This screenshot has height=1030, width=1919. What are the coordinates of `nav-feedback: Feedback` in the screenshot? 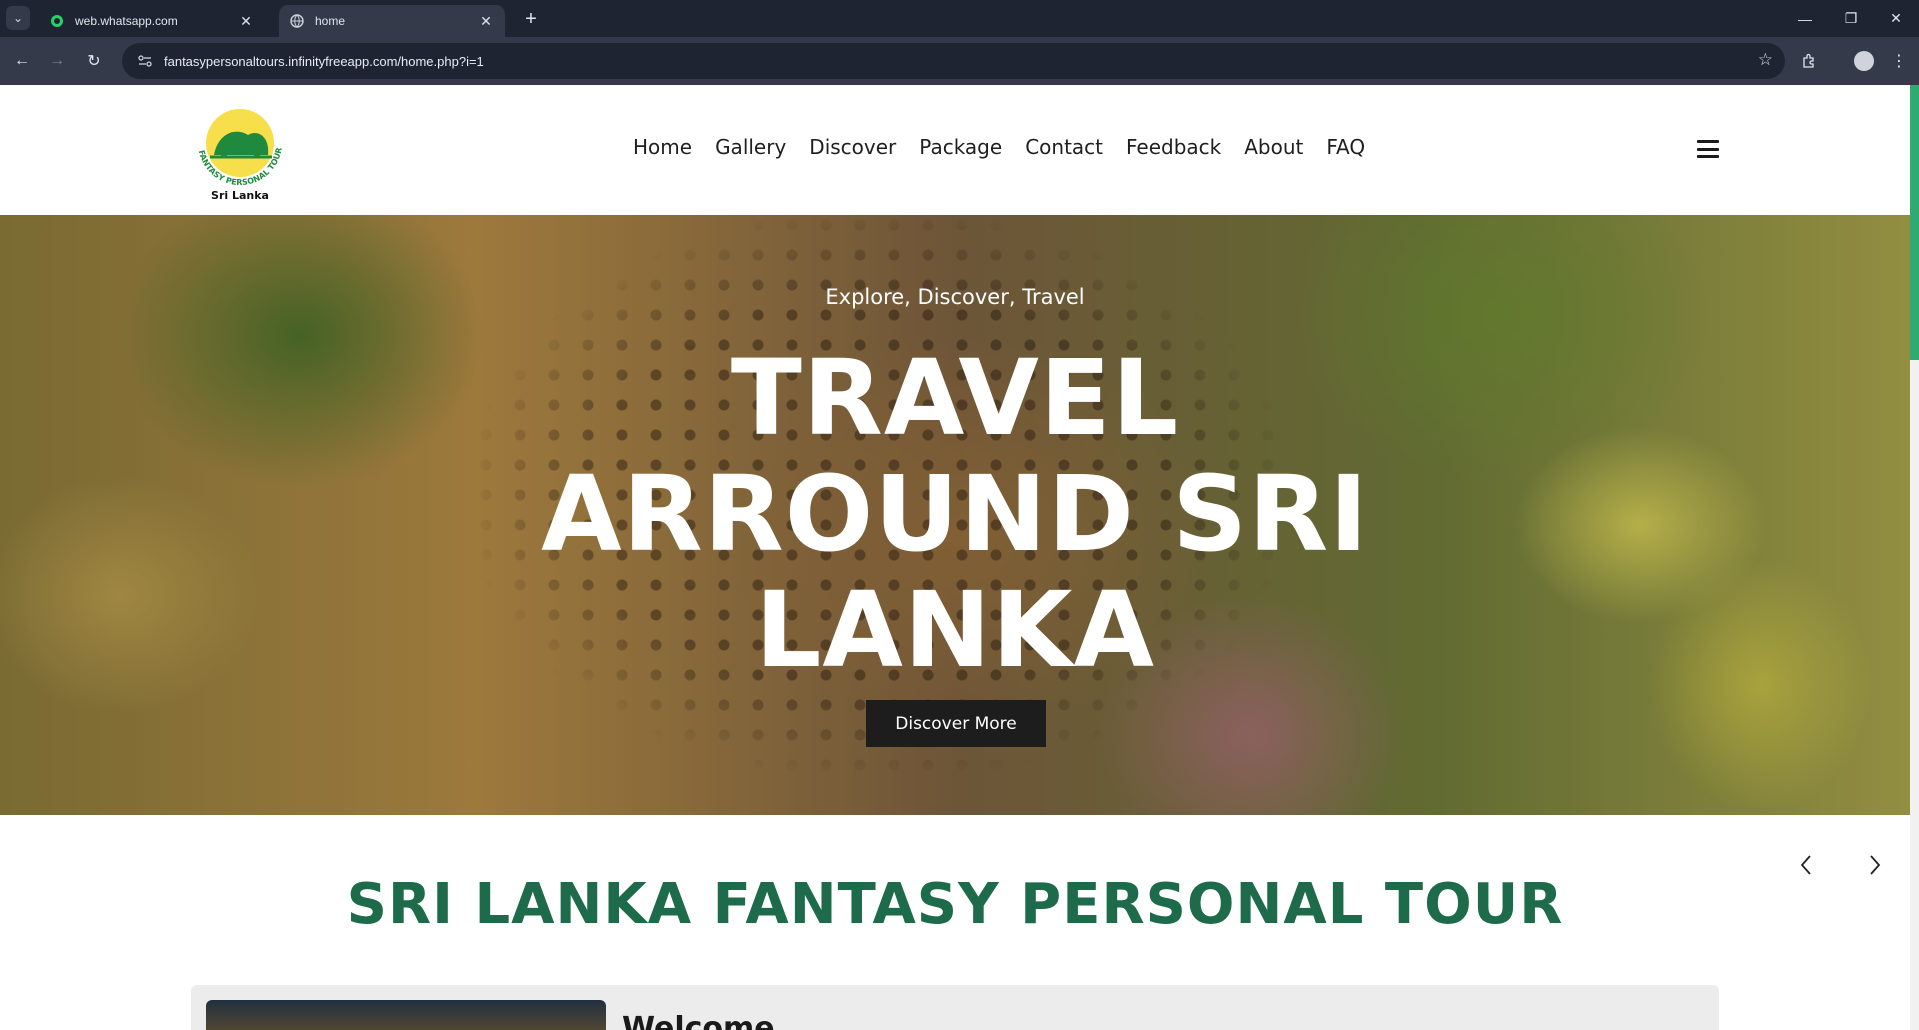 It's located at (1173, 147).